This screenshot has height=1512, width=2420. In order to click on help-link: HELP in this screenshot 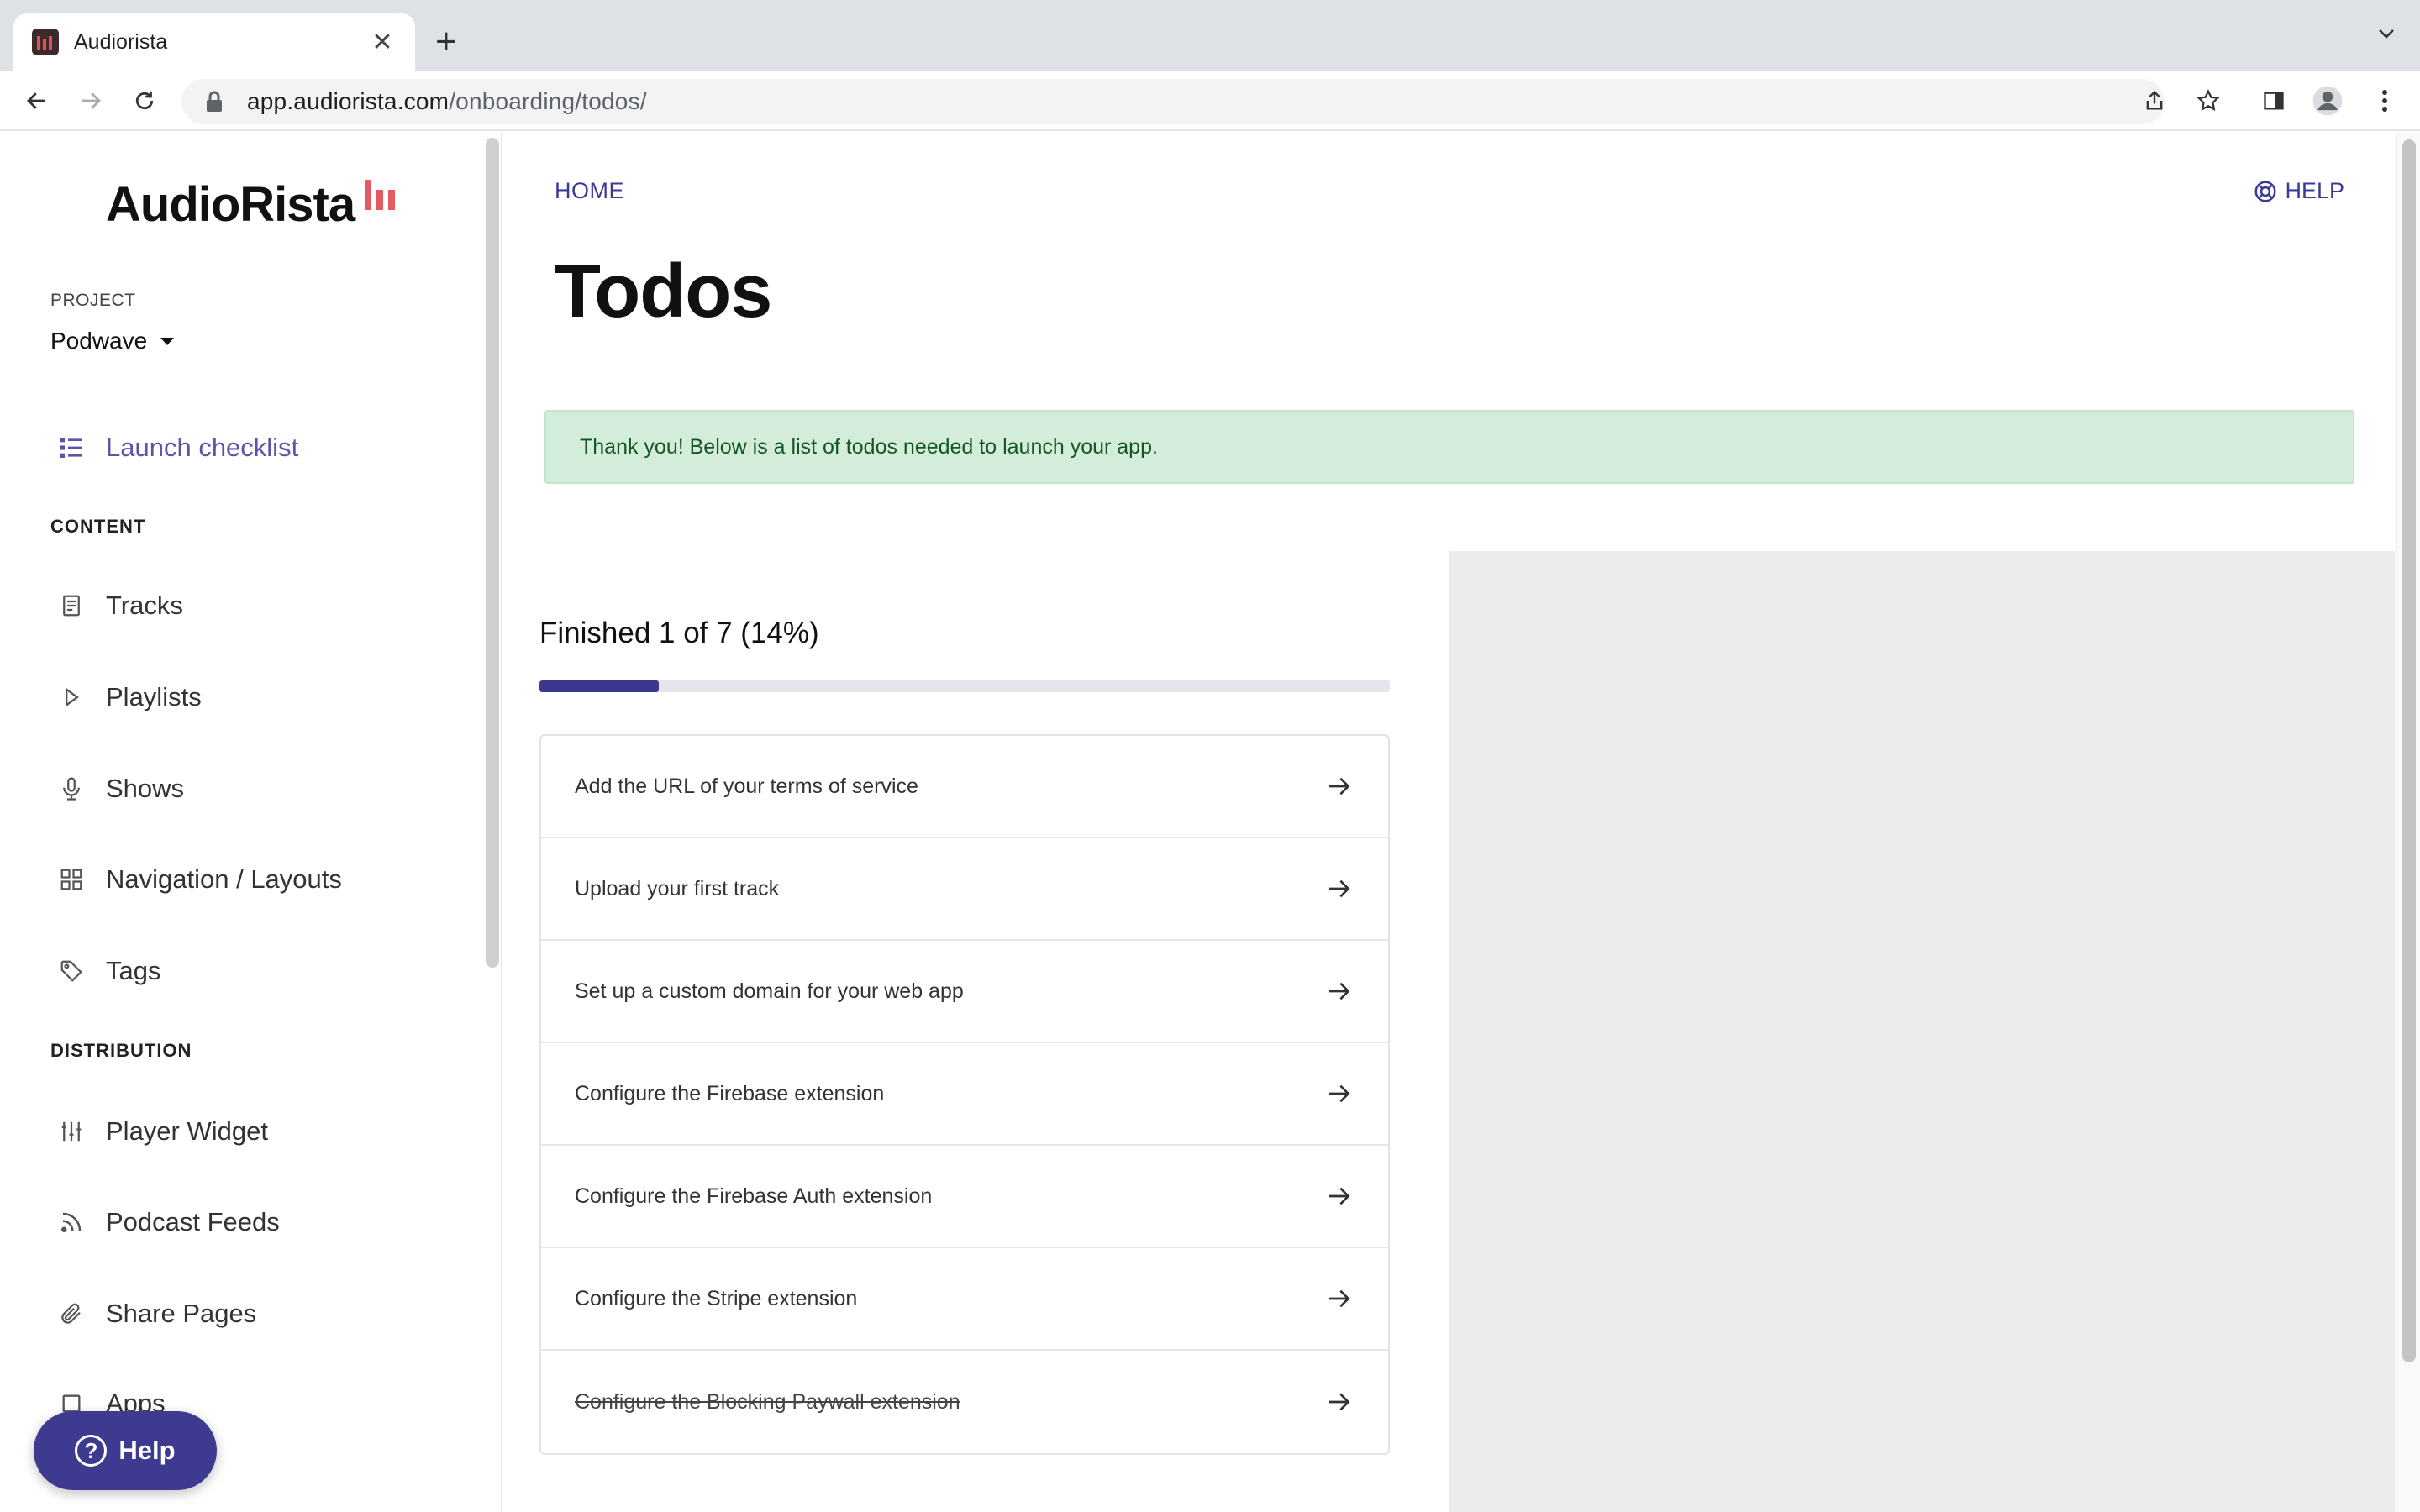, I will do `click(2298, 191)`.